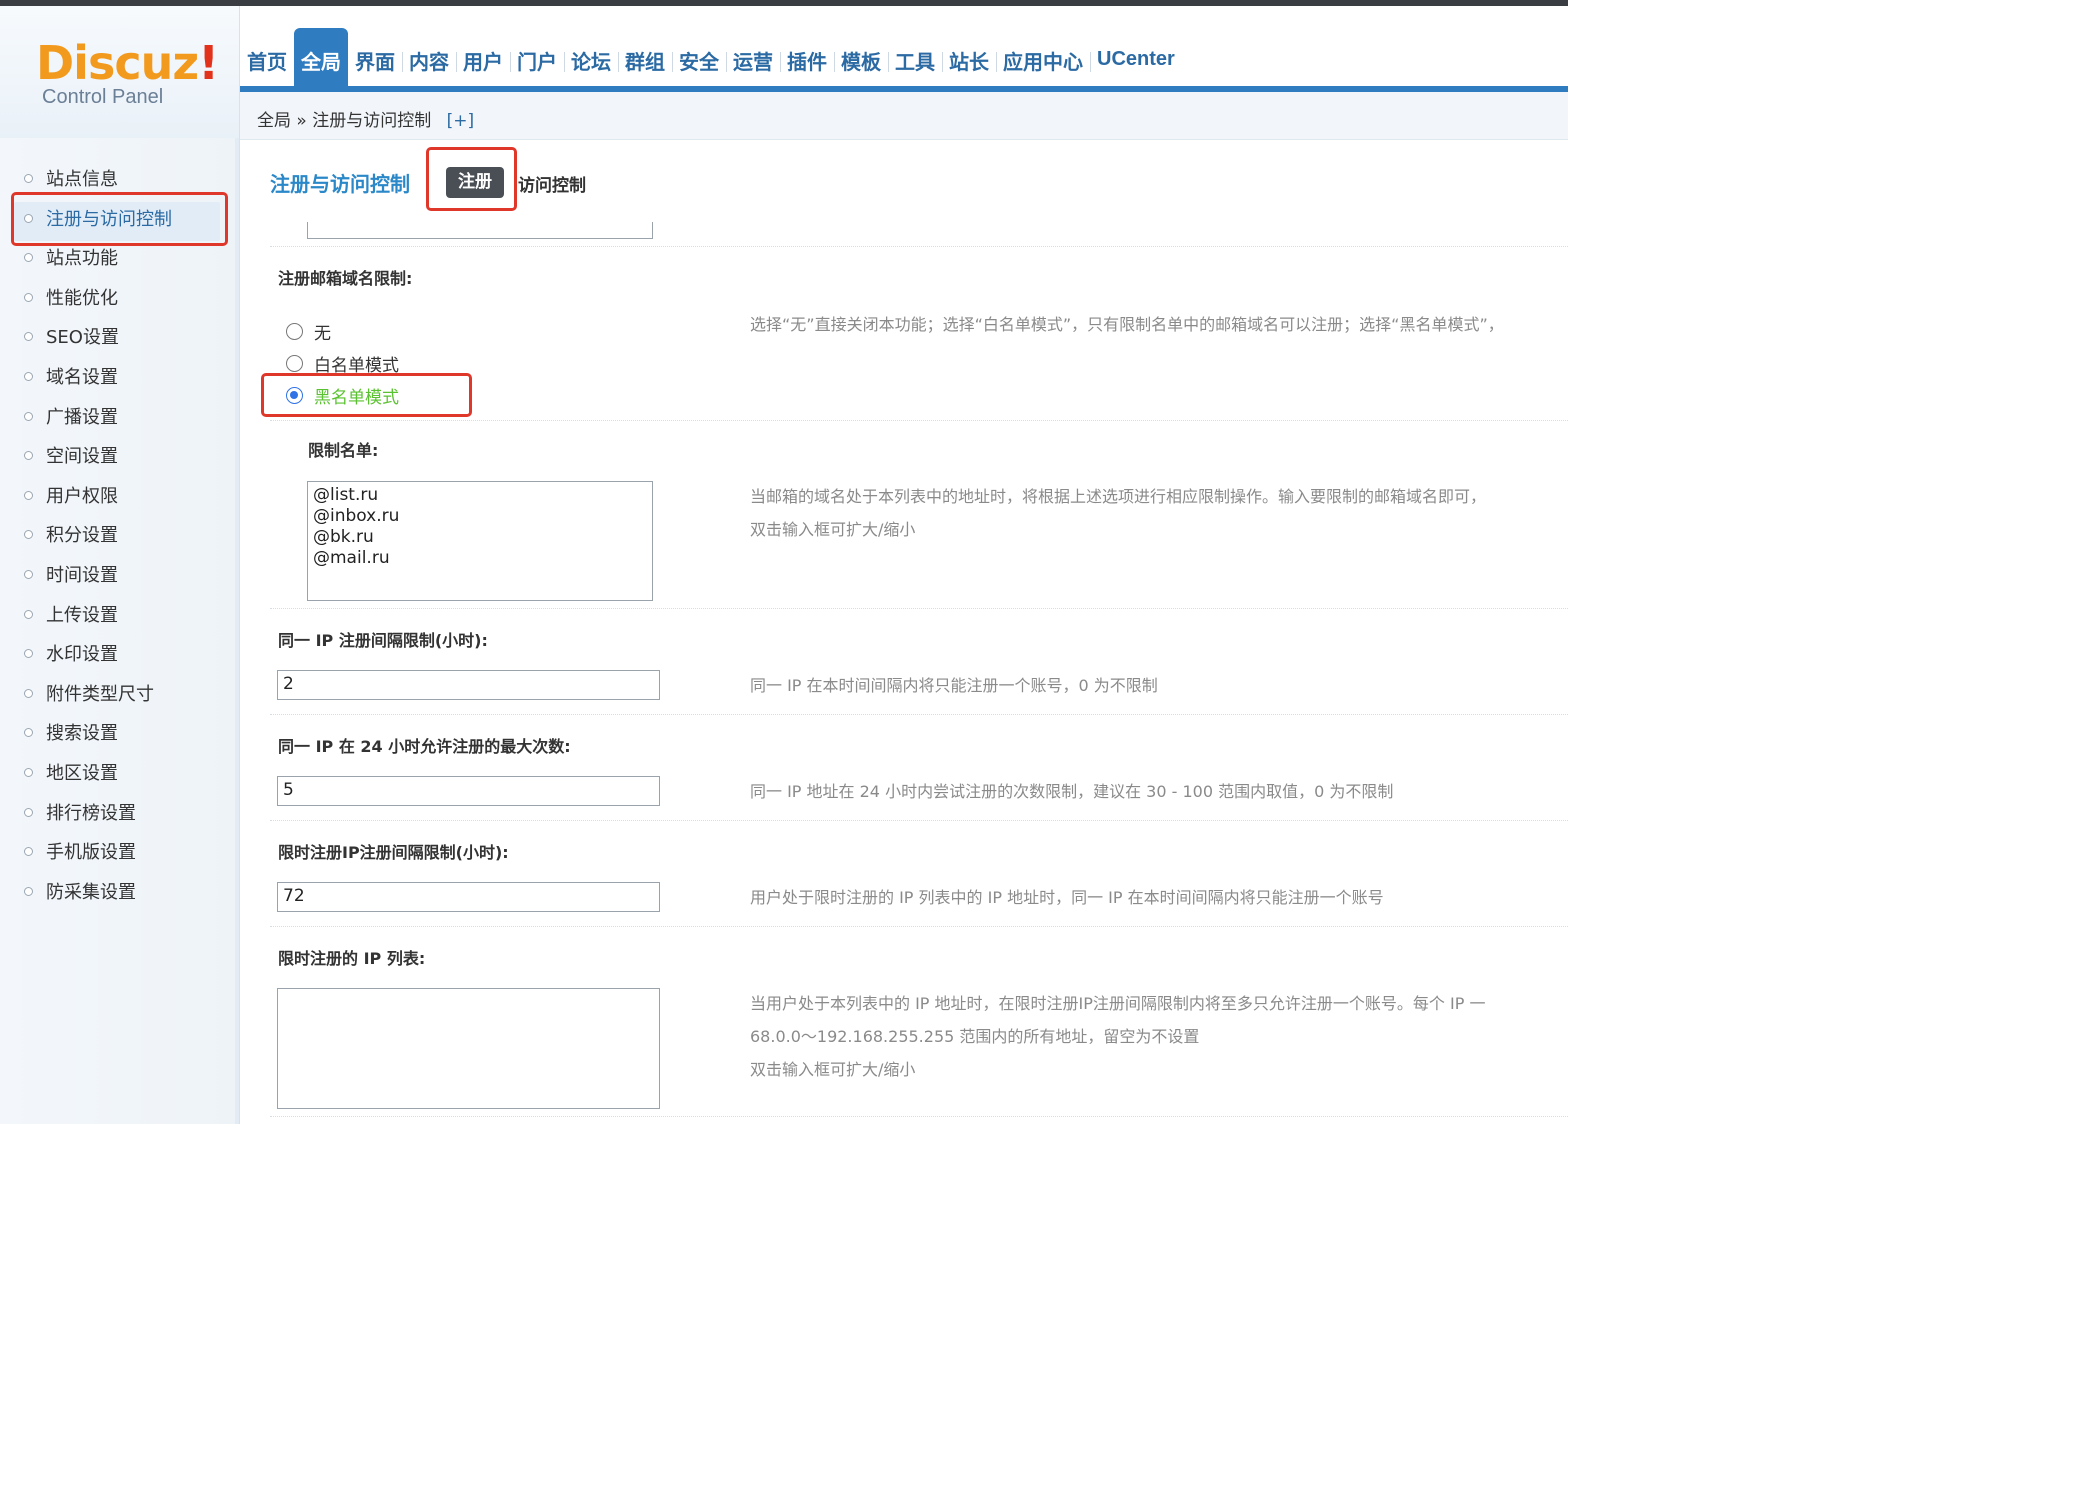 Image resolution: width=2100 pixels, height=1506 pixels. What do you see at coordinates (954, 685) in the screenshot?
I see `ip-interval-hint: 同一 IP 在本时间间隔内将只能注册一个账号，0 为不限制` at bounding box center [954, 685].